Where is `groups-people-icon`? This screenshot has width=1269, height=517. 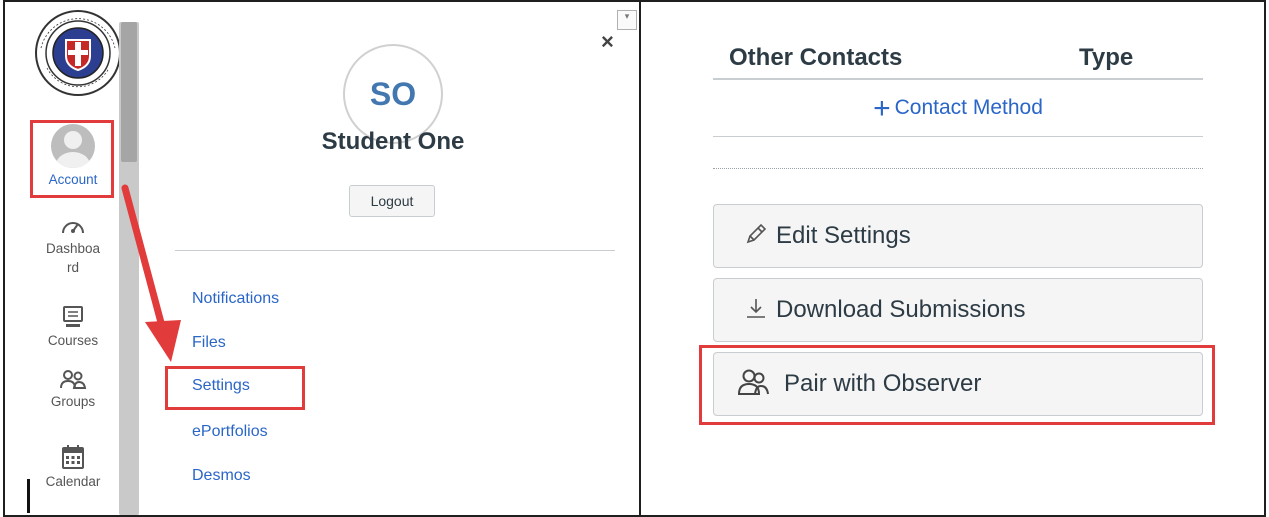 groups-people-icon is located at coordinates (73, 379).